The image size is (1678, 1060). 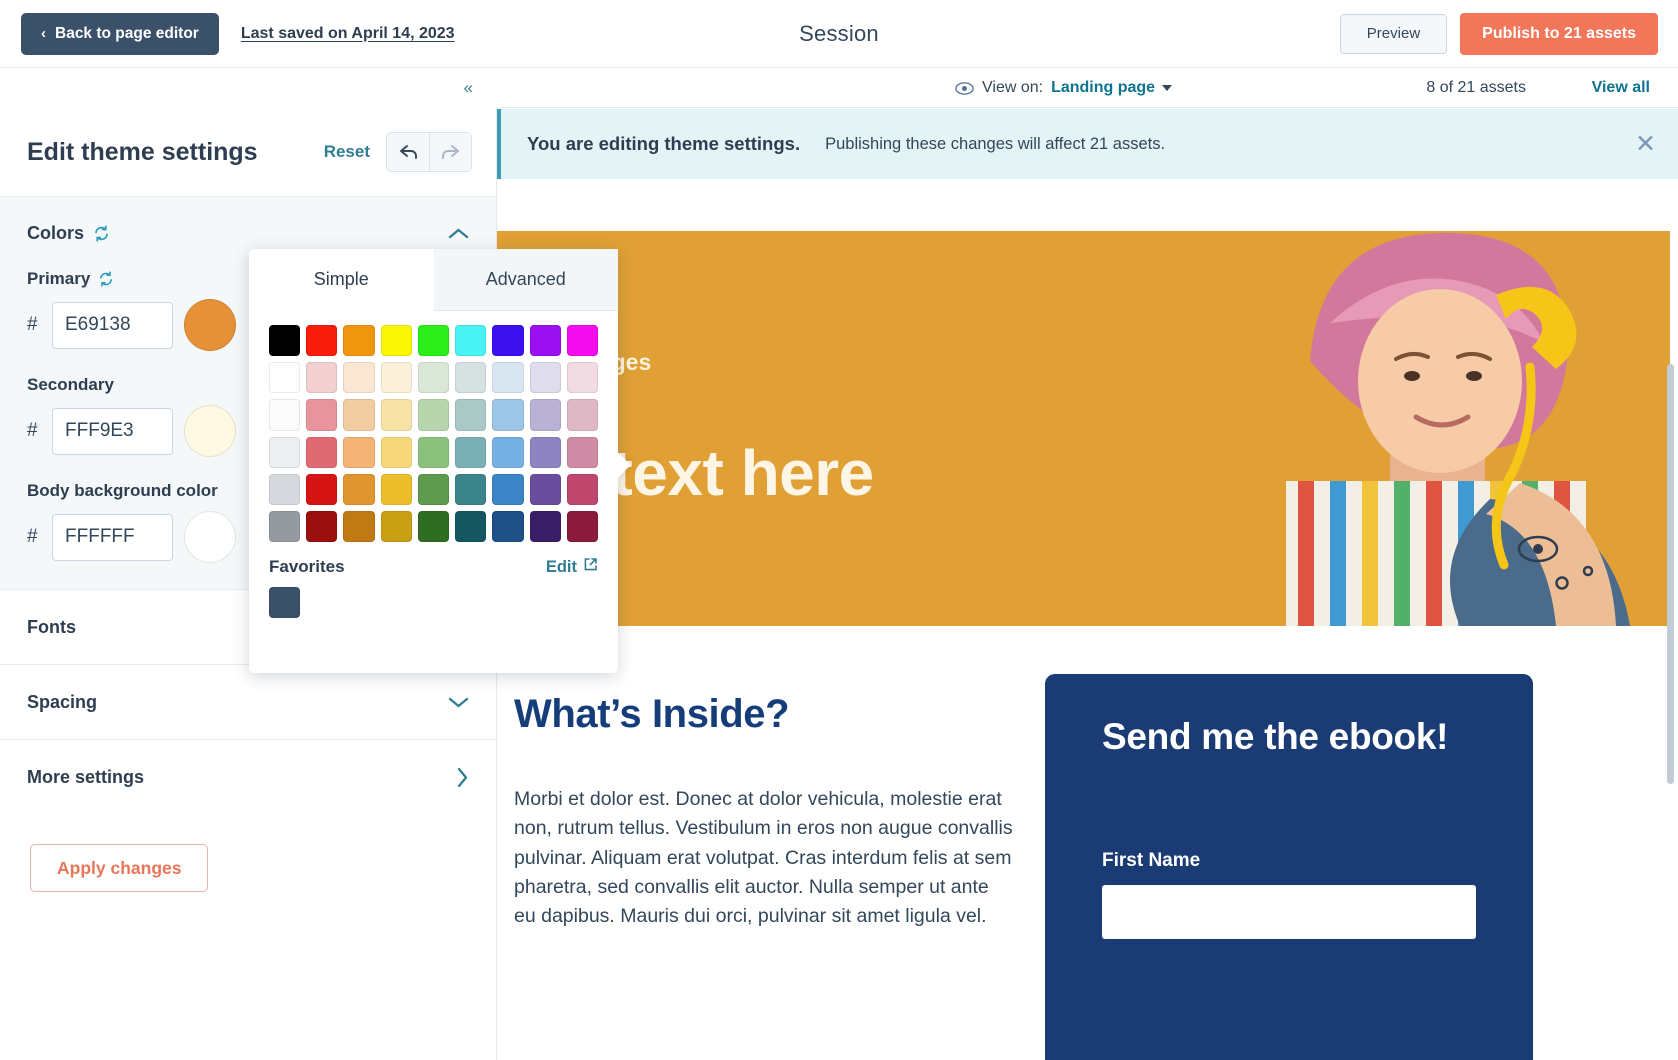 I want to click on banner-headline: You are editing theme settings., so click(x=664, y=143).